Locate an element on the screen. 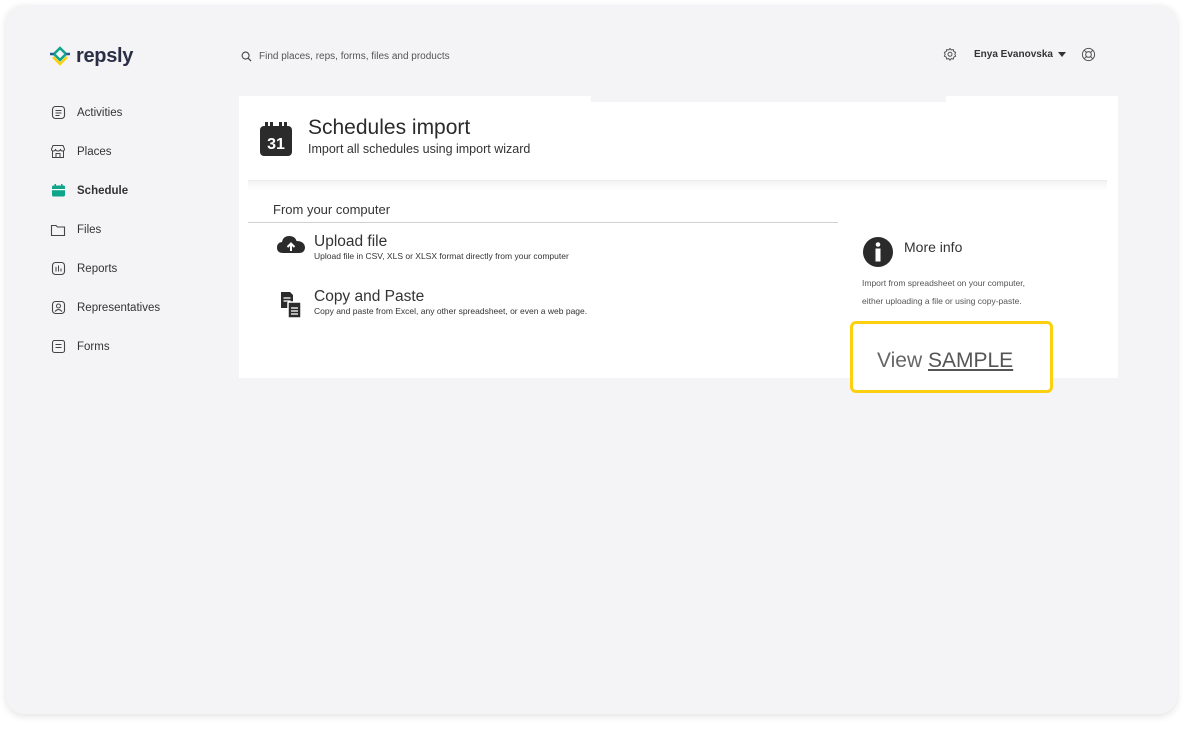 The width and height of the screenshot is (1202, 739). view-sample-prefix: View is located at coordinates (900, 360).